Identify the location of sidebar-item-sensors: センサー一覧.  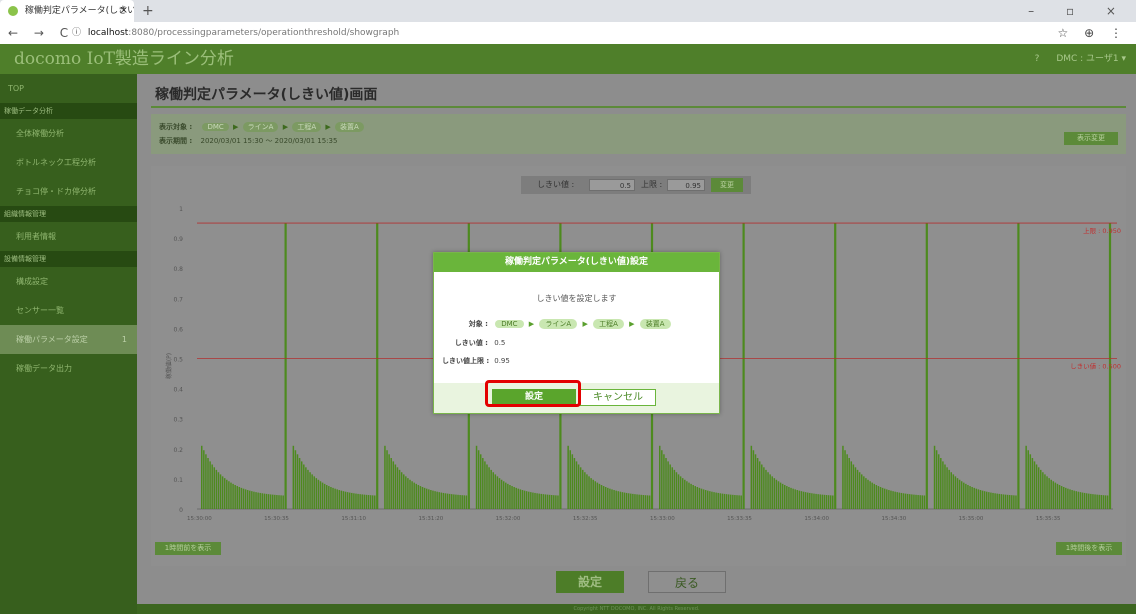
(68, 310).